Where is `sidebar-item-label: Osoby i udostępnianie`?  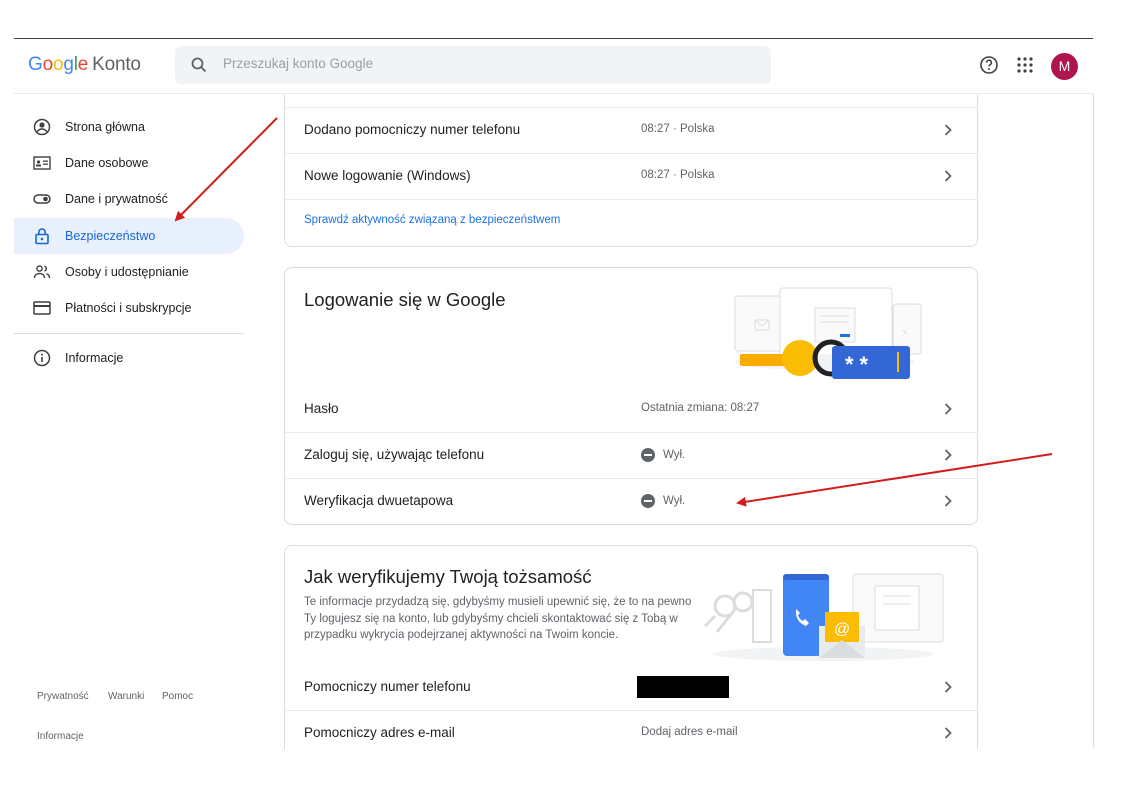
sidebar-item-label: Osoby i udostępnianie is located at coordinates (127, 272).